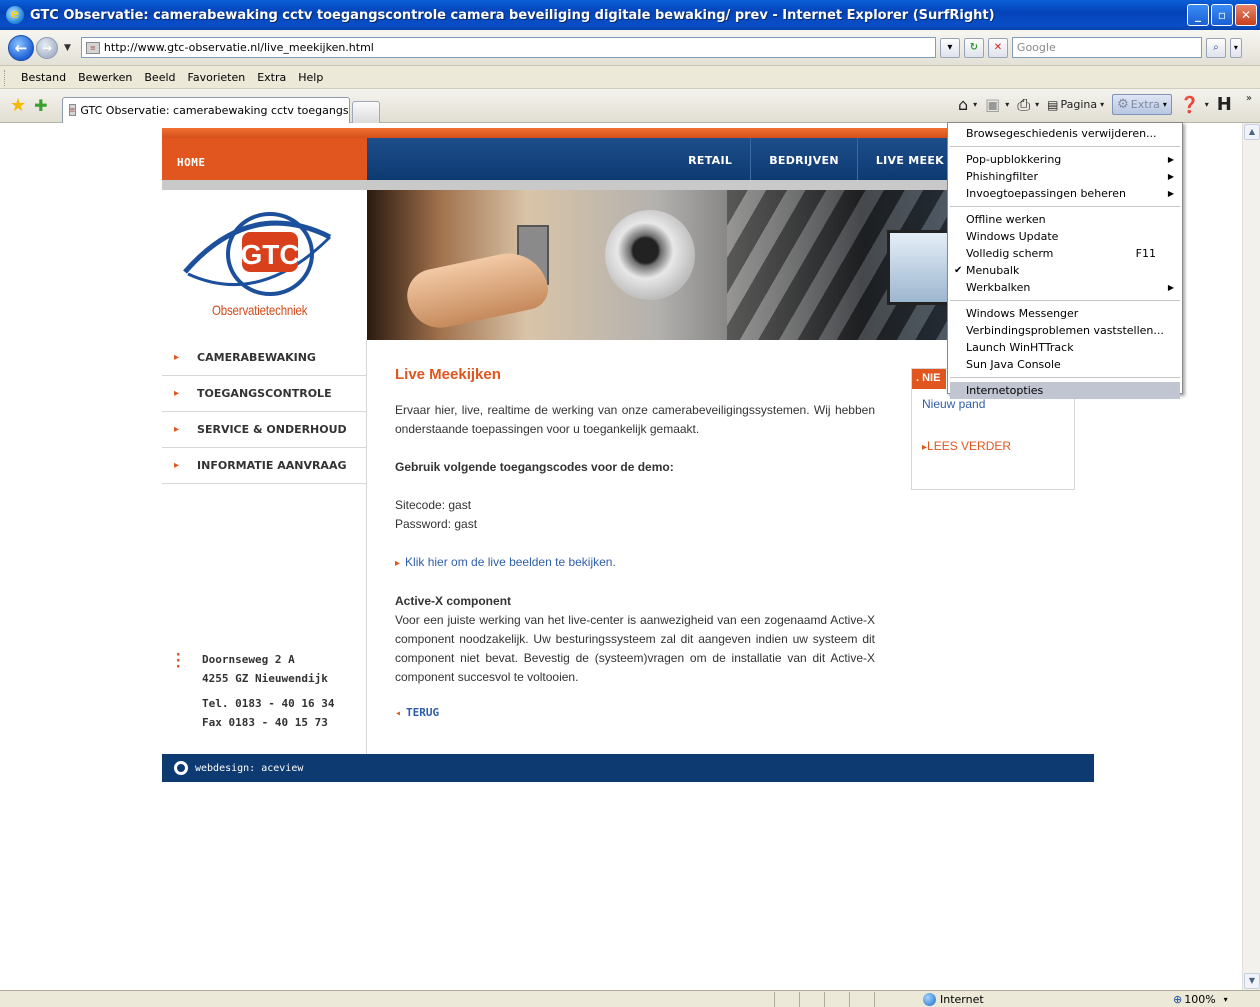 This screenshot has width=1260, height=1007. Describe the element at coordinates (1065, 270) in the screenshot. I see `menu-item-menubar: ✔ Menubalk` at that location.